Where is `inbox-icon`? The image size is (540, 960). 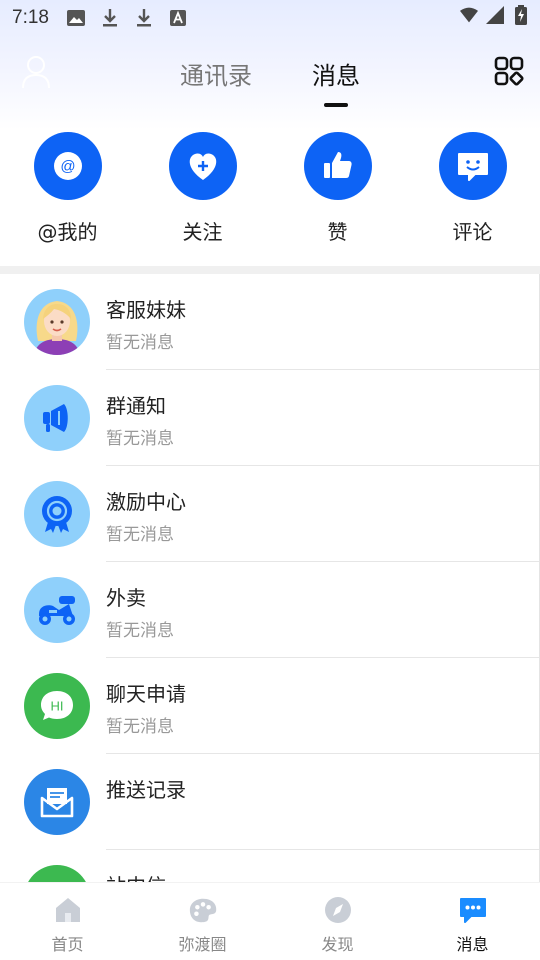 inbox-icon is located at coordinates (57, 873).